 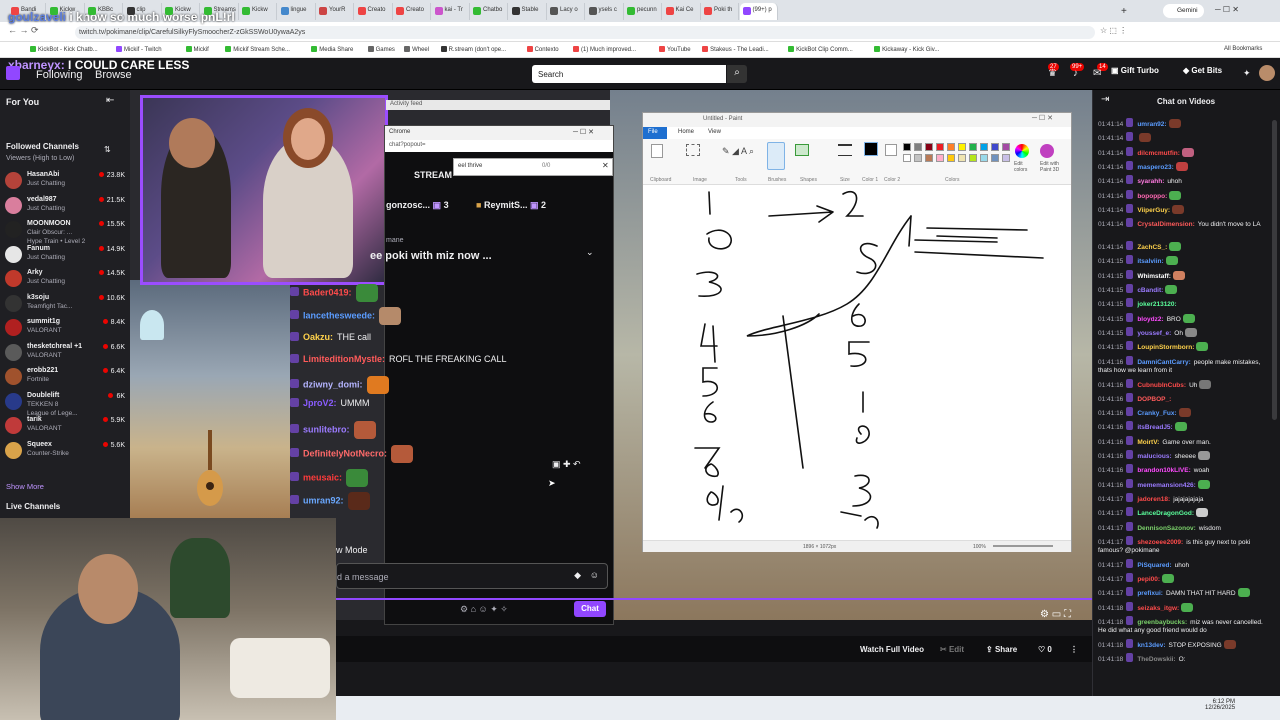 I want to click on extension-icons: ☆ ⬚ ⋮, so click(x=1113, y=30).